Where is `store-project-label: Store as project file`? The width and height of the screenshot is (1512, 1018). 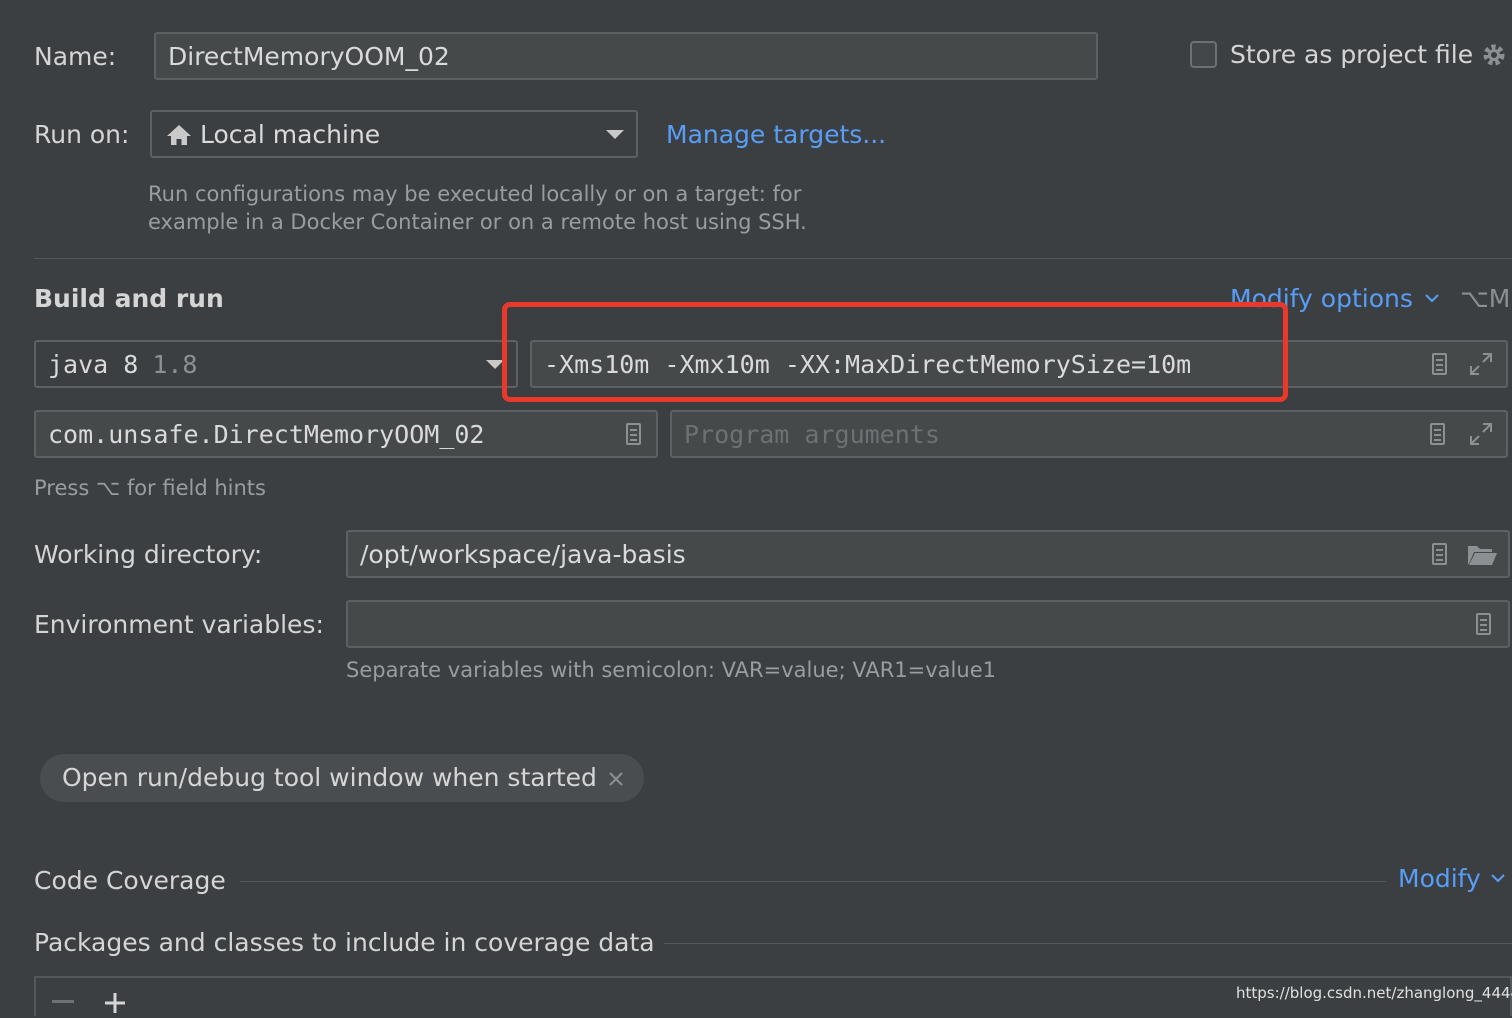 store-project-label: Store as project file is located at coordinates (1352, 54).